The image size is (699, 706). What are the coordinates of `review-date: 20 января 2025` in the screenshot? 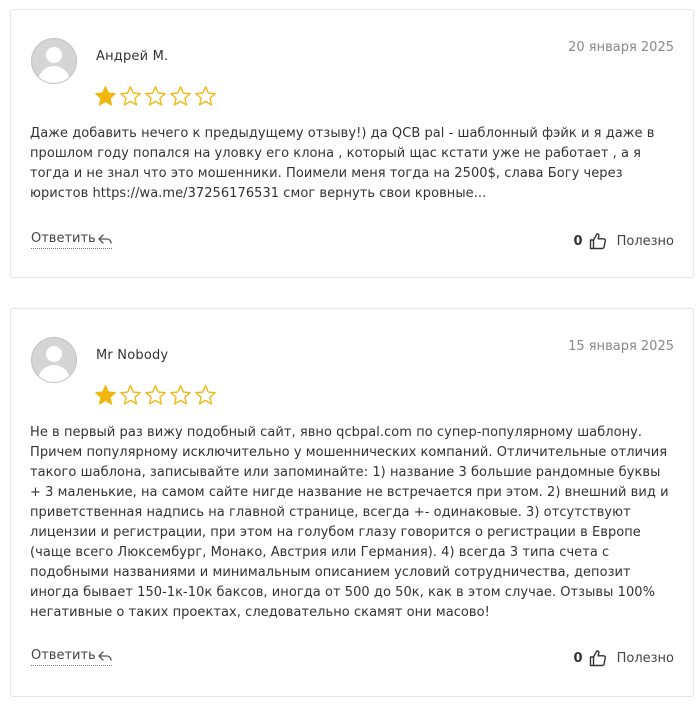 It's located at (621, 47).